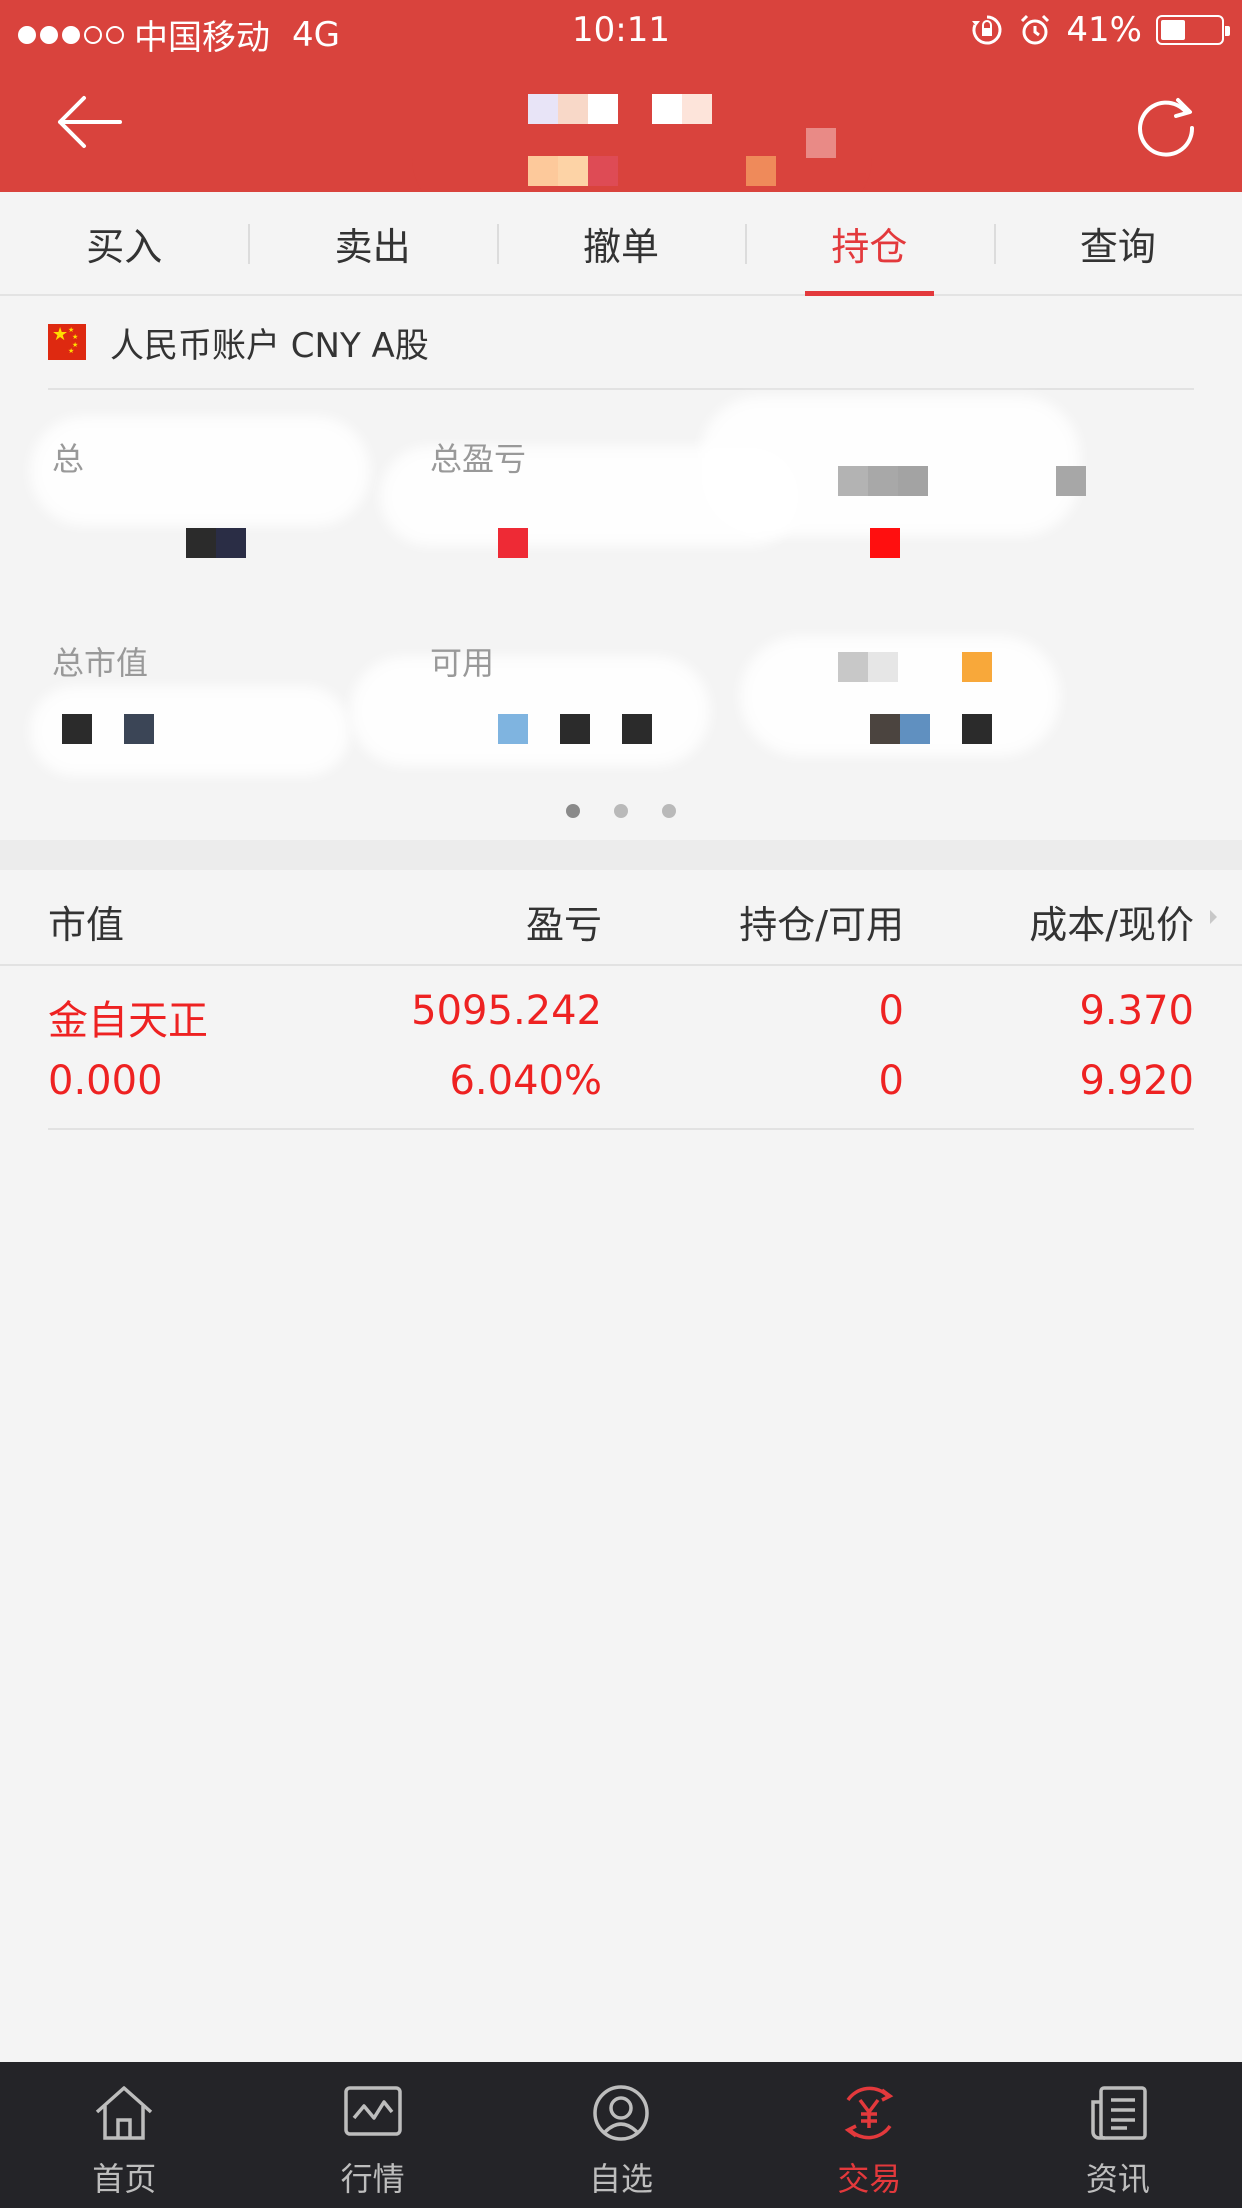 The height and width of the screenshot is (2208, 1242). Describe the element at coordinates (124, 2179) in the screenshot. I see `nav-label: 首页` at that location.